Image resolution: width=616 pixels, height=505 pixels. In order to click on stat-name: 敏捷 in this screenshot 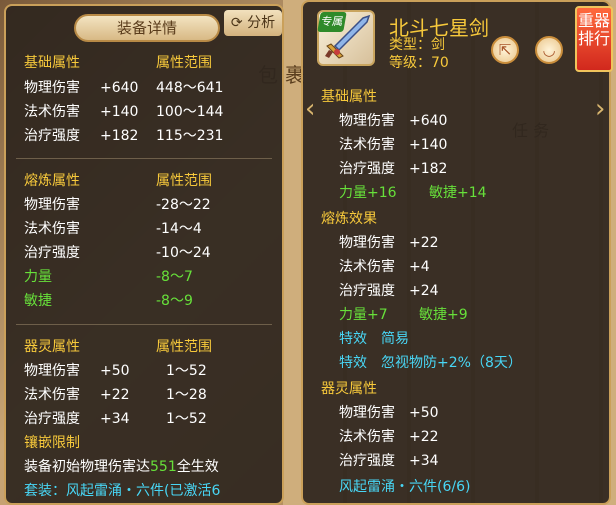, I will do `click(38, 301)`.